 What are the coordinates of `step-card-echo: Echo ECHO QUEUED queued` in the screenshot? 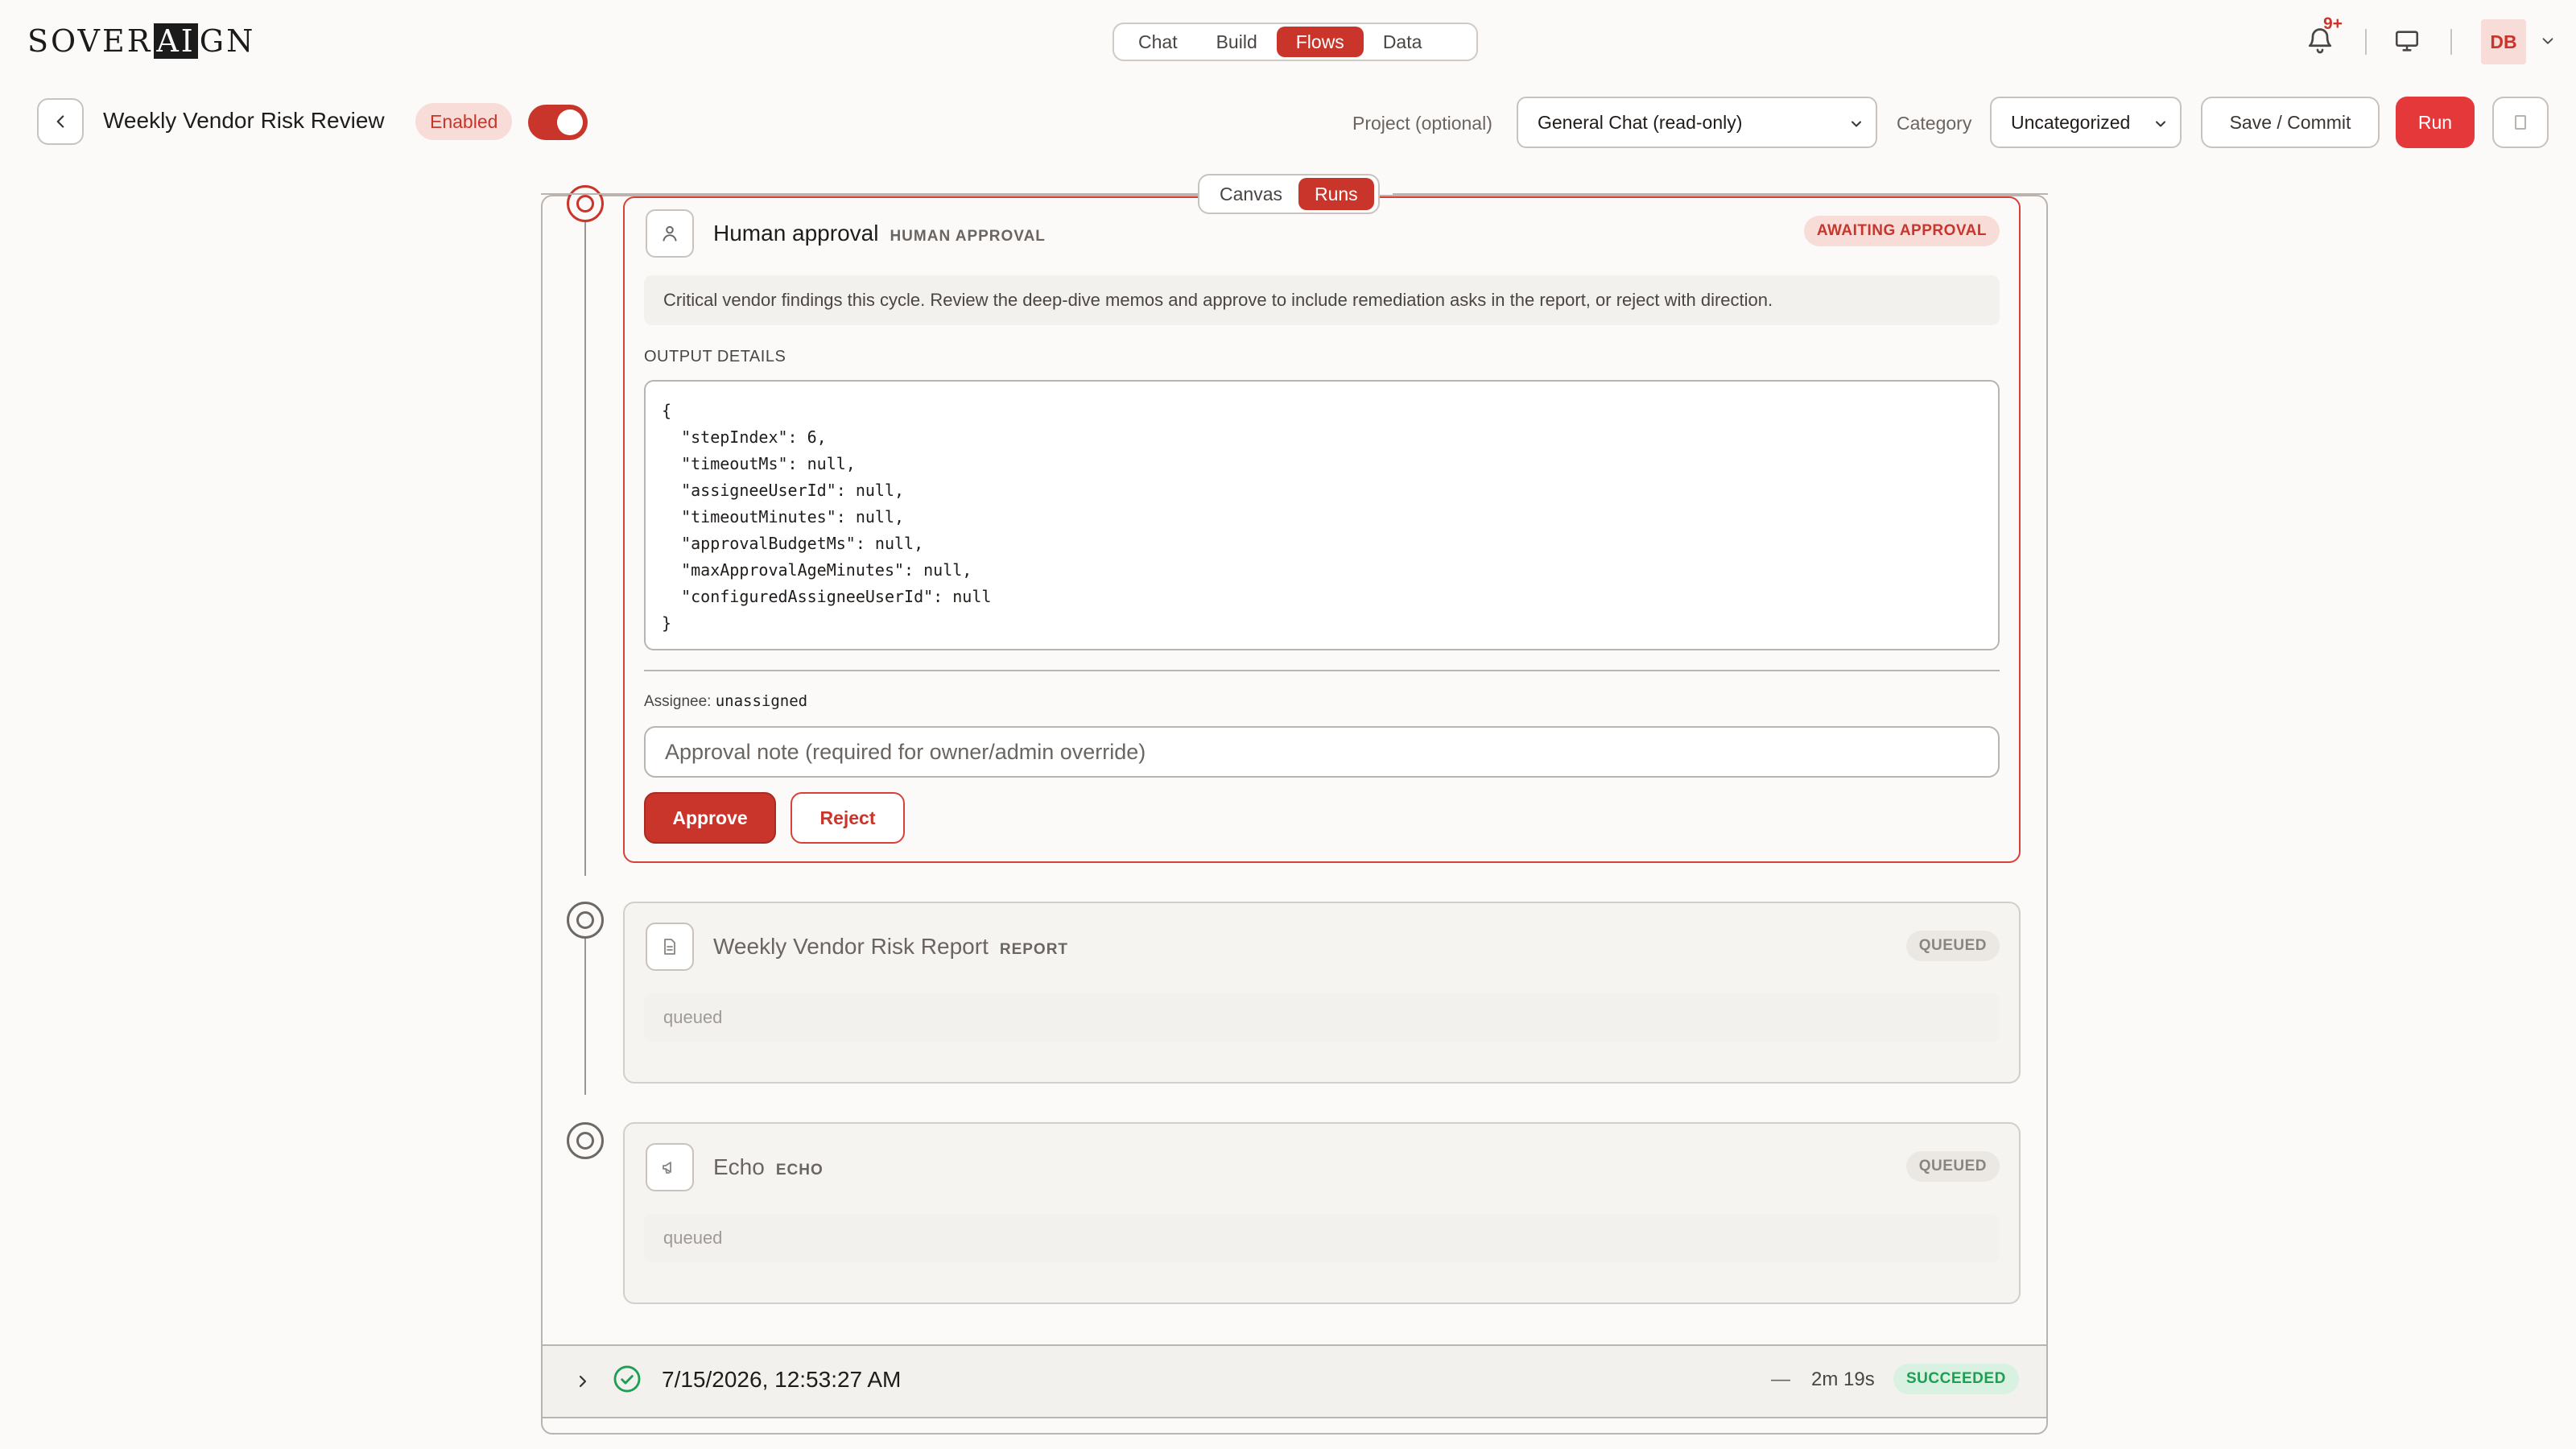 It's located at (1322, 1213).